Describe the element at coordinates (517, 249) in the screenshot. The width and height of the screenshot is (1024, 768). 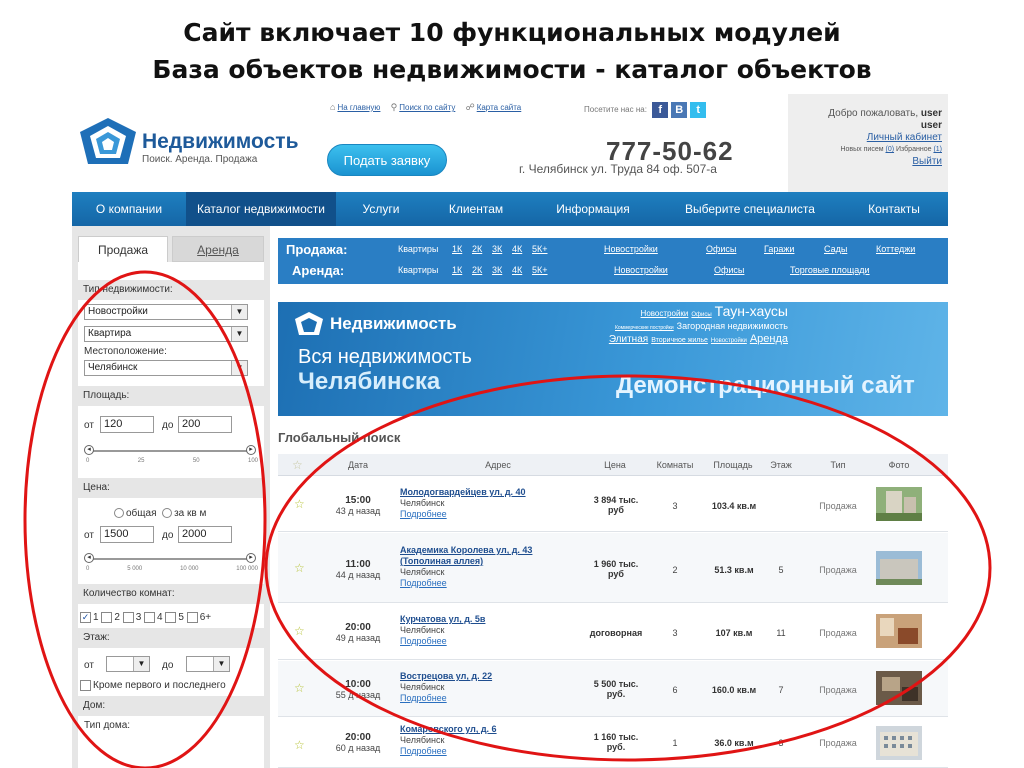
I see `quick-sale-4k: 4К` at that location.